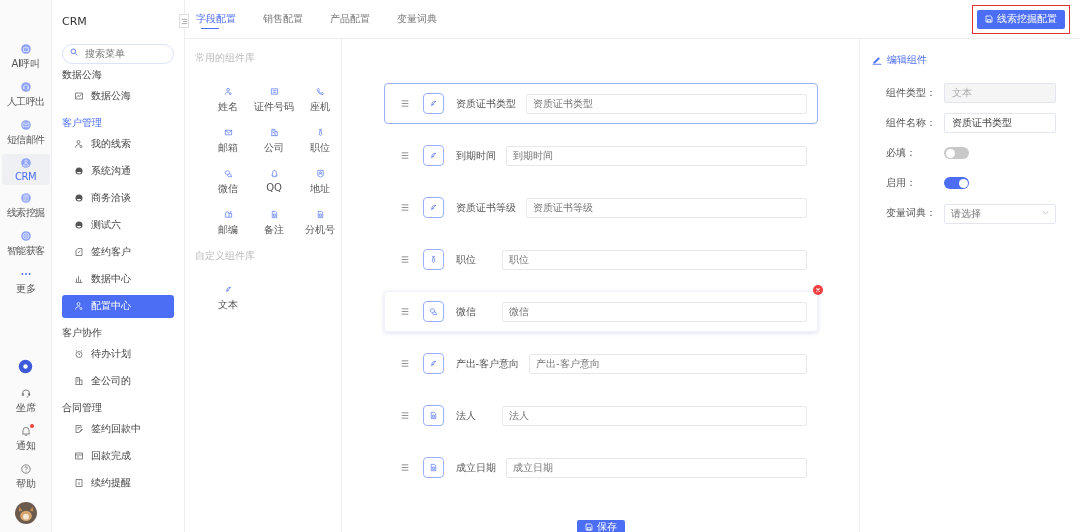 The width and height of the screenshot is (1080, 532). Describe the element at coordinates (475, 467) in the screenshot. I see `field-label: 成立日期` at that location.